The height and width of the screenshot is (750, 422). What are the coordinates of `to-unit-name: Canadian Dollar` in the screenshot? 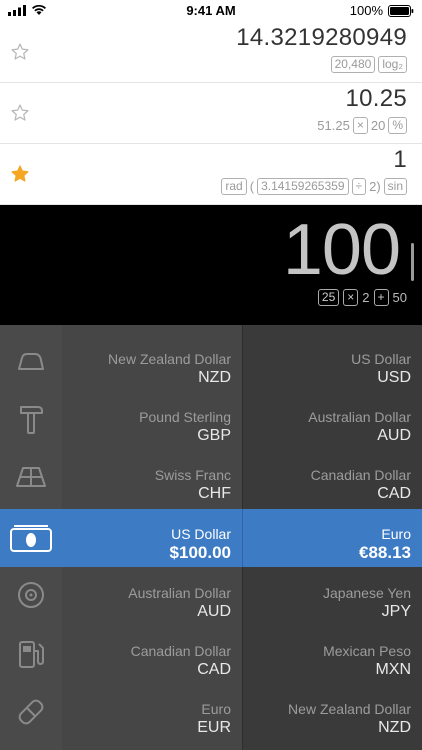 It's located at (360, 475).